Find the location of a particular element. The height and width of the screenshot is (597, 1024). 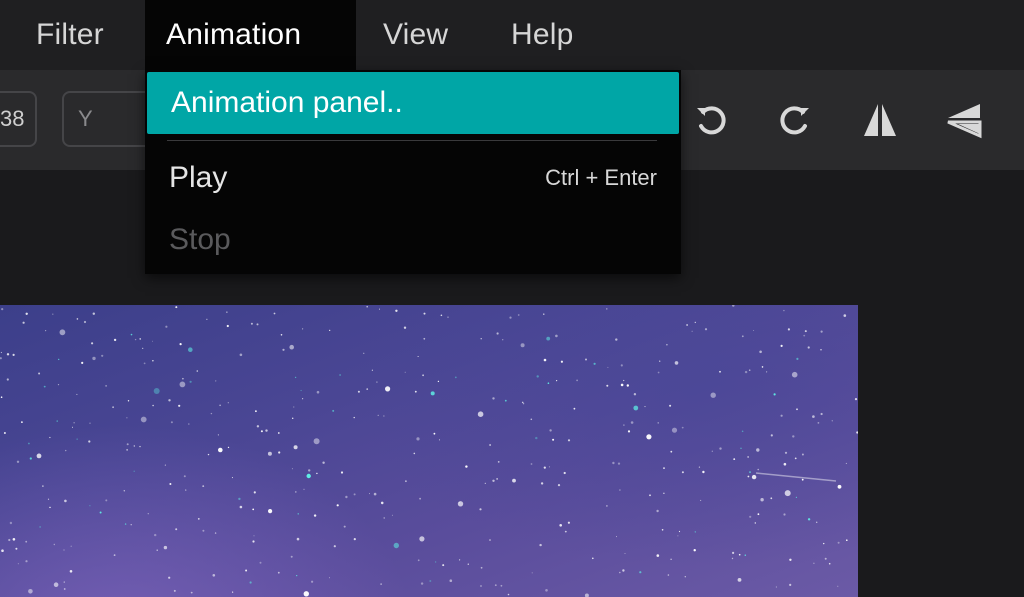

menu-item-play: Play Ctrl + Enter is located at coordinates (413, 178).